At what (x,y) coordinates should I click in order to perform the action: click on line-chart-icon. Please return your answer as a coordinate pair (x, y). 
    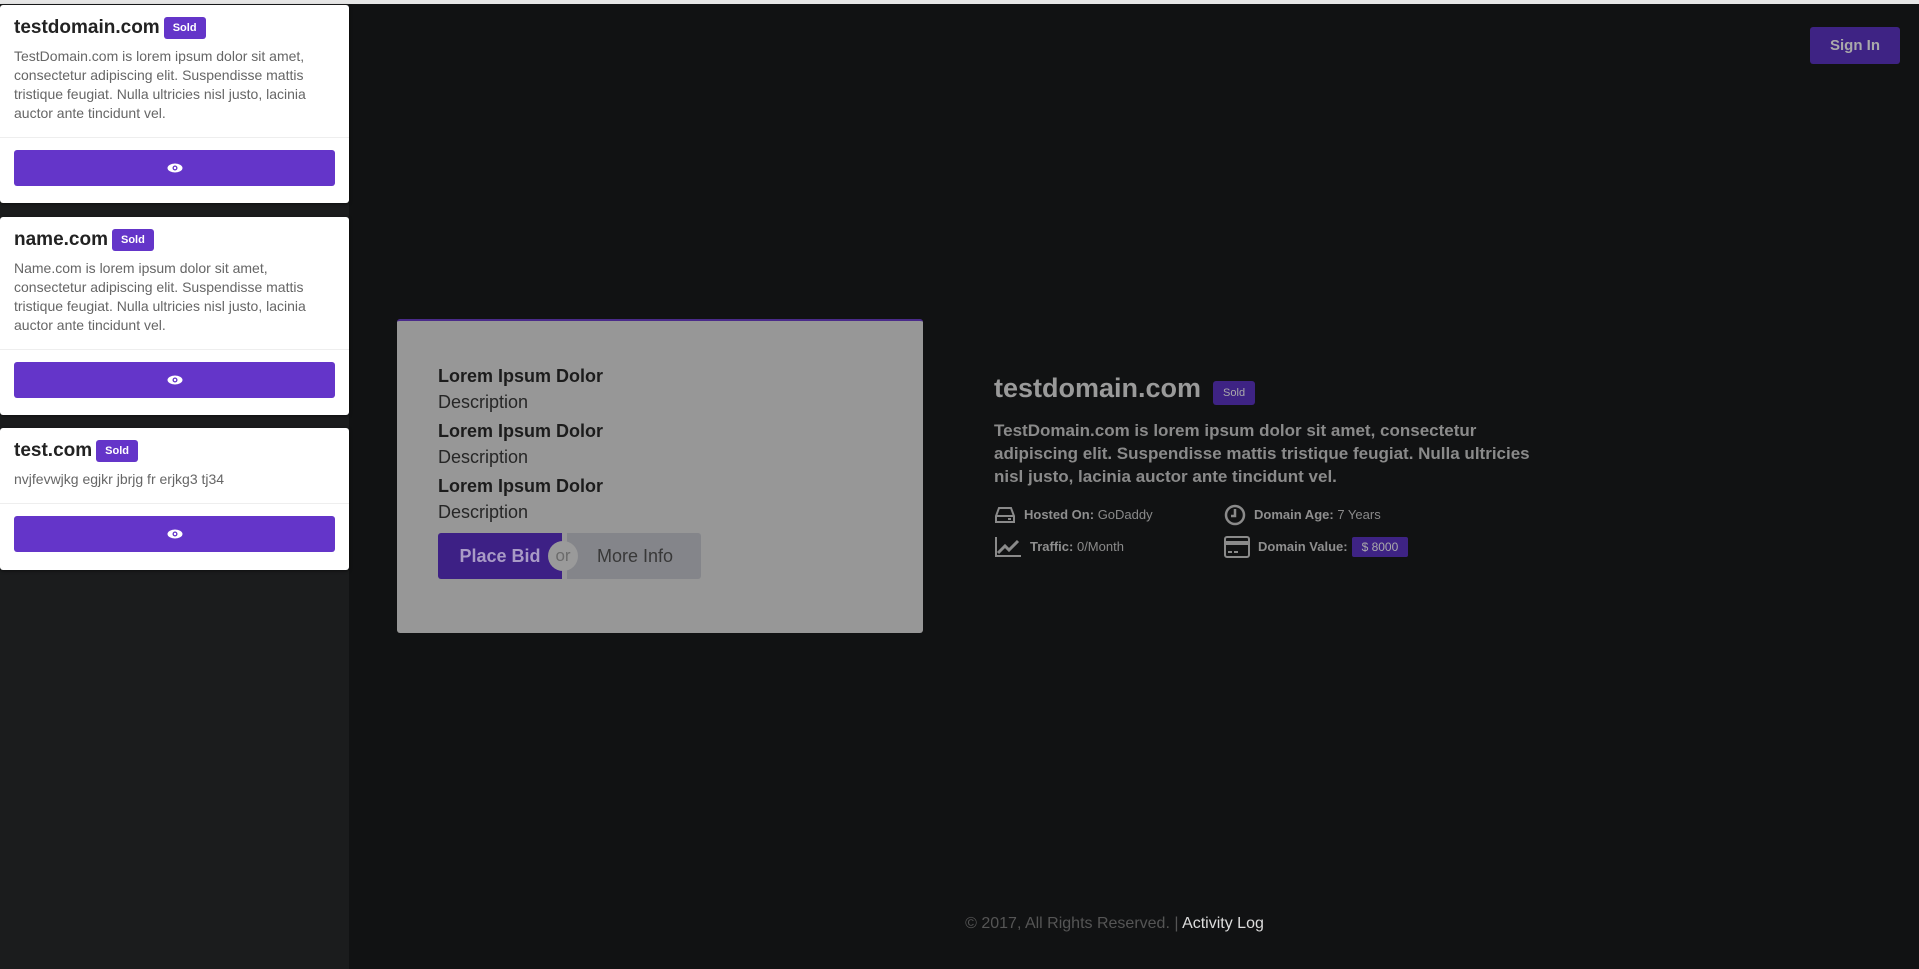
    Looking at the image, I should click on (1008, 546).